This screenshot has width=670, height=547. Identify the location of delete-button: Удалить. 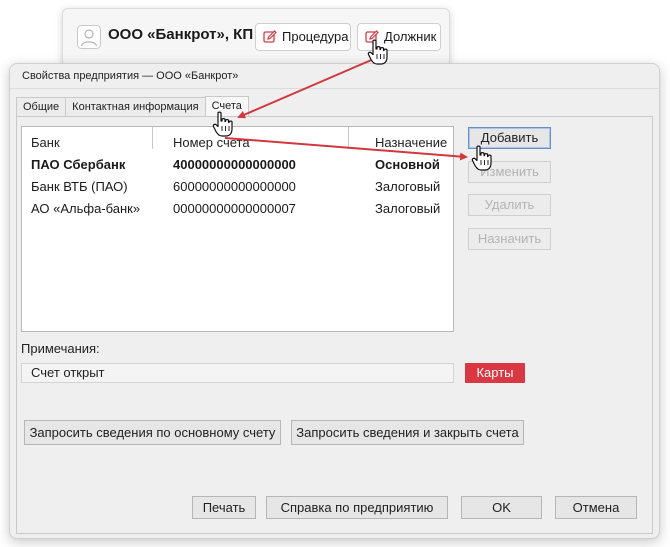
(509, 205).